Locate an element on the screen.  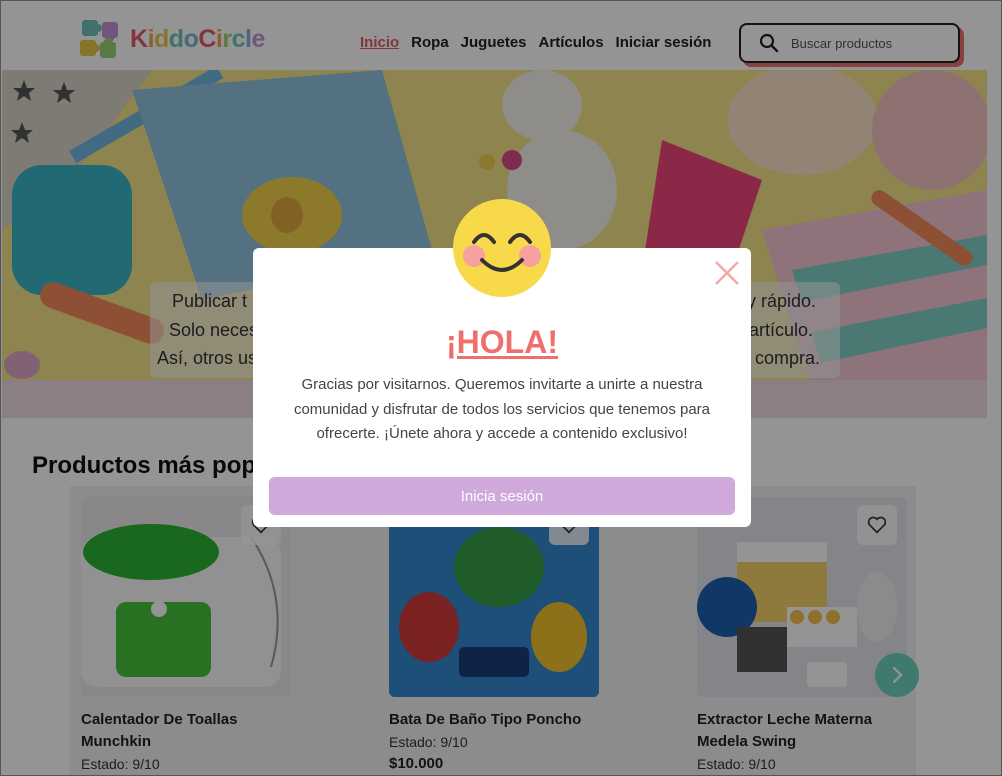
close-icon is located at coordinates (727, 273).